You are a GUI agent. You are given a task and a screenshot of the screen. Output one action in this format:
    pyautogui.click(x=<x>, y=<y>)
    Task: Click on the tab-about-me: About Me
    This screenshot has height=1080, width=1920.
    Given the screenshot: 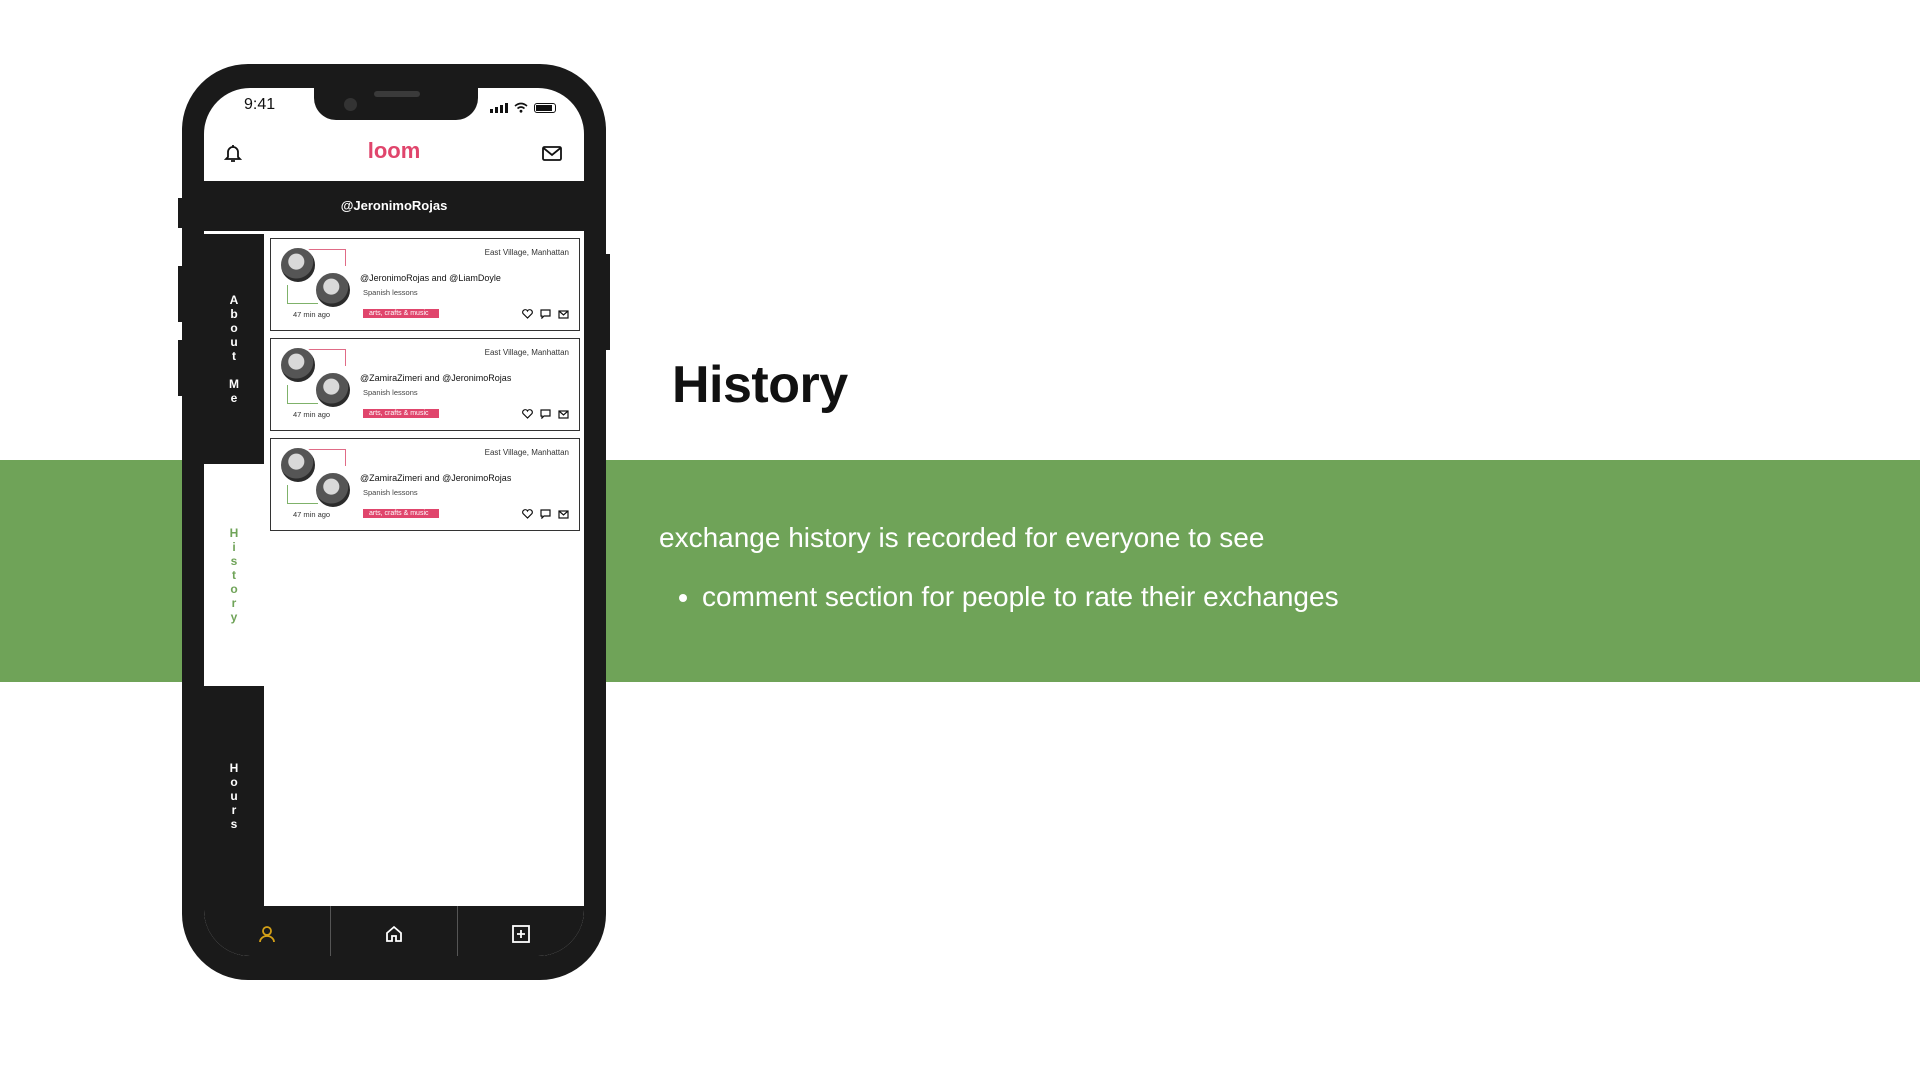 What is the action you would take?
    pyautogui.click(x=234, y=349)
    